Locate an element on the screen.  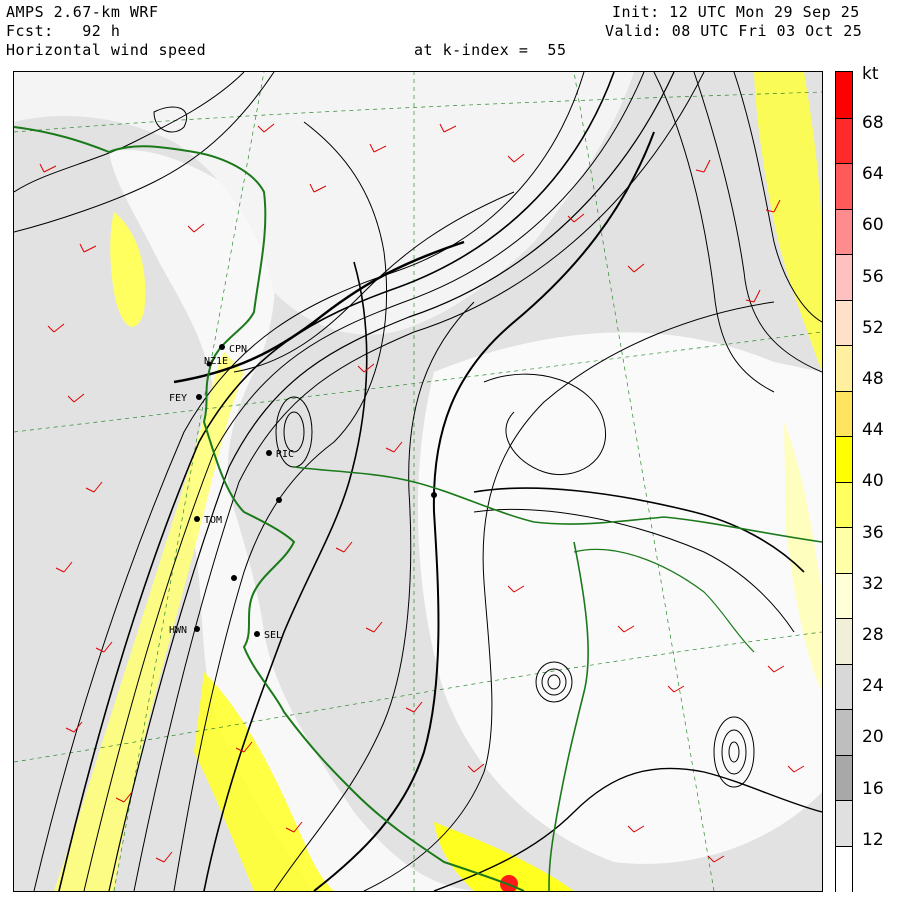
station-label: HWN is located at coordinates (178, 630).